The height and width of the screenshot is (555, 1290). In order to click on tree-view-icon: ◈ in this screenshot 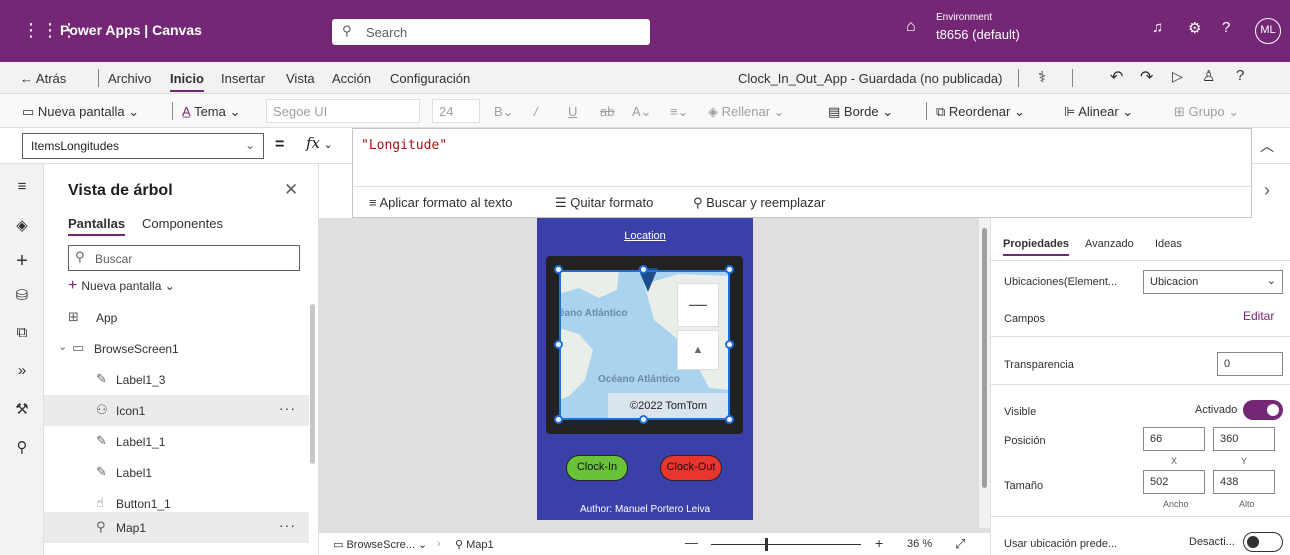, I will do `click(22, 225)`.